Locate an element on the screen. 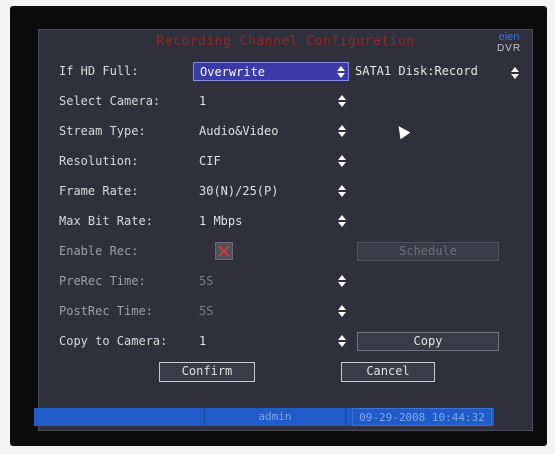  resolution-select: CIF is located at coordinates (271, 161).